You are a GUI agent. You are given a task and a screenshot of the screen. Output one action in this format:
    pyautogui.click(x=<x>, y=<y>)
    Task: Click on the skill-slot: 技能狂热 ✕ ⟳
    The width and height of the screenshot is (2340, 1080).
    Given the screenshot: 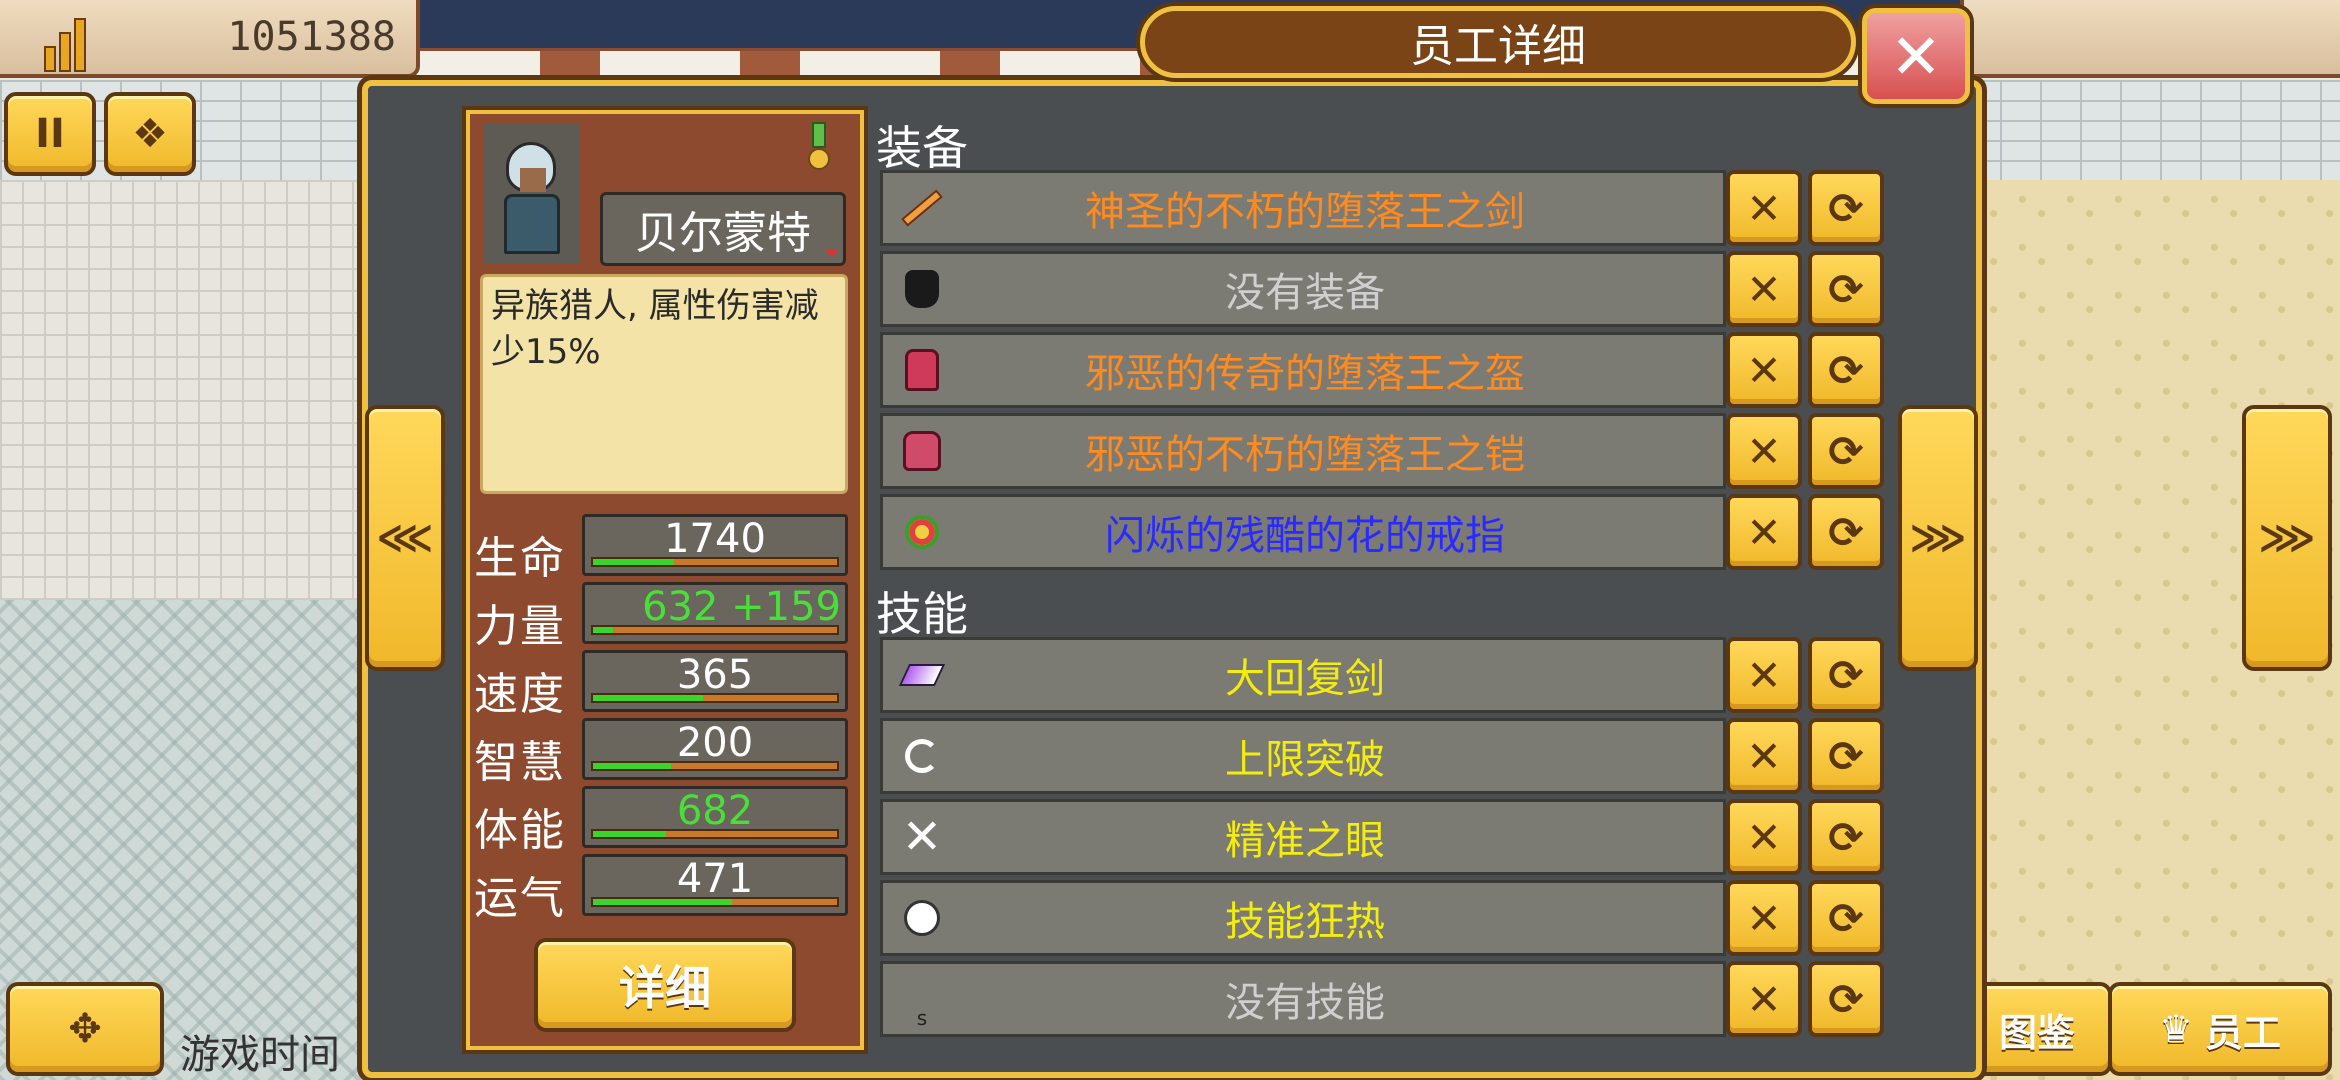 What is the action you would take?
    pyautogui.click(x=1383, y=918)
    